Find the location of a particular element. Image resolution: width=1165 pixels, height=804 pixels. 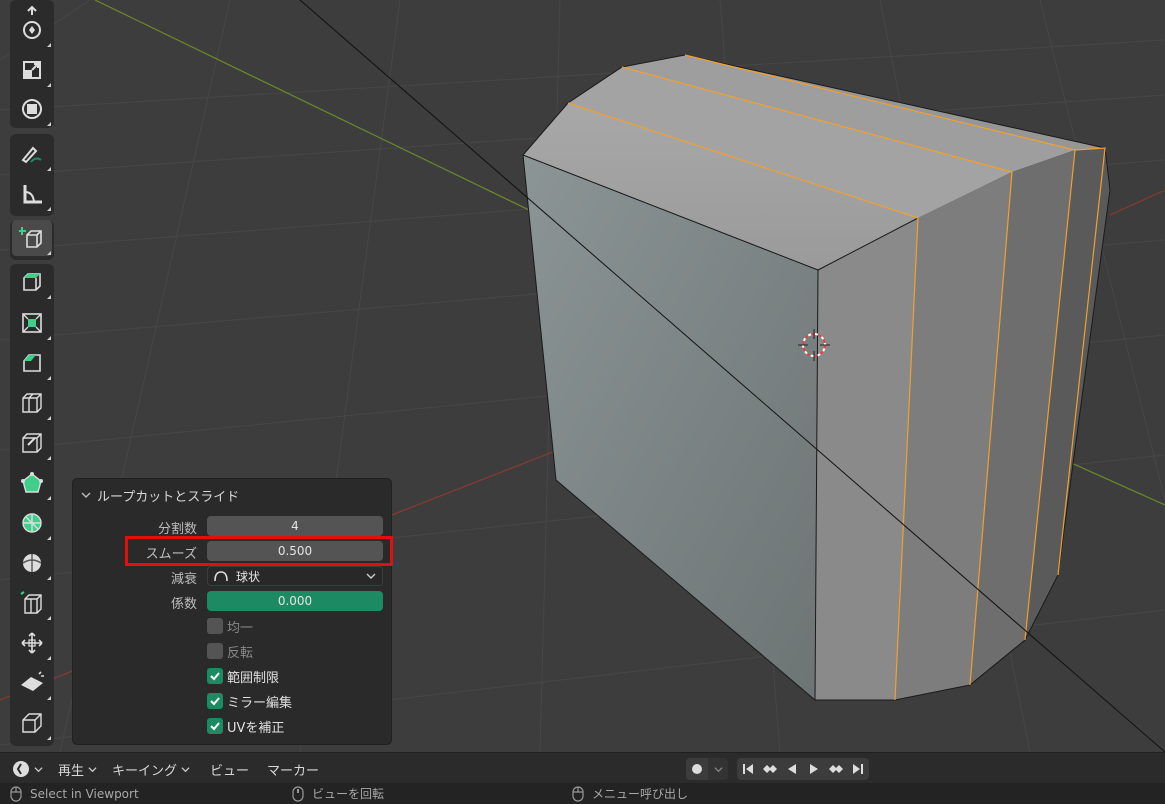

jump-next-keyframe-button is located at coordinates (836, 769).